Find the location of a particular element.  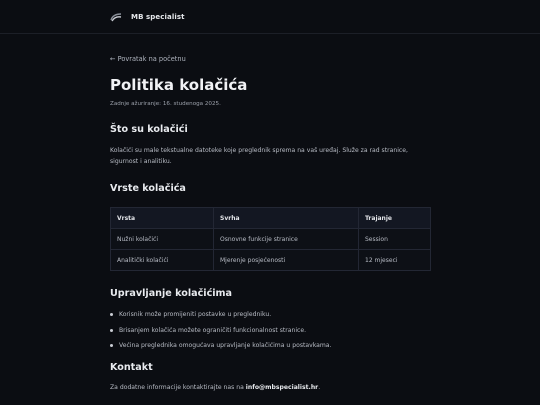

cell-type: Analitički kolačići is located at coordinates (162, 260).